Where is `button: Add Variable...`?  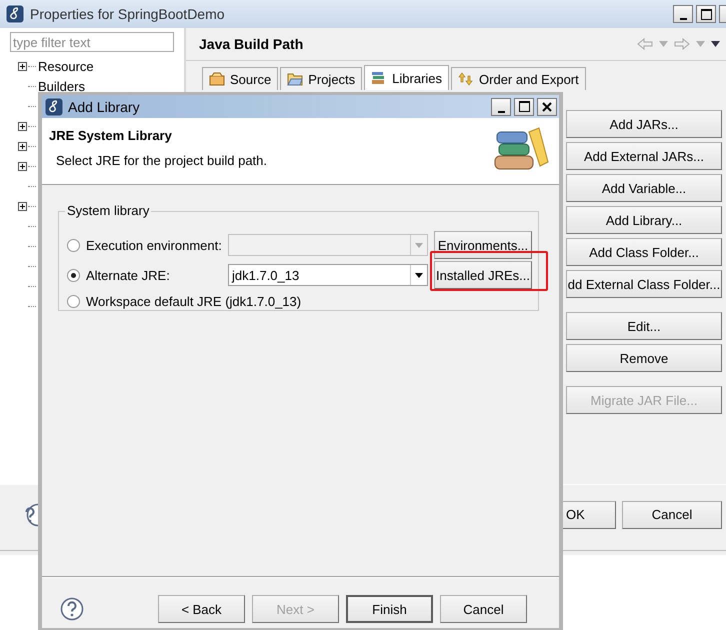
button: Add Variable... is located at coordinates (644, 188).